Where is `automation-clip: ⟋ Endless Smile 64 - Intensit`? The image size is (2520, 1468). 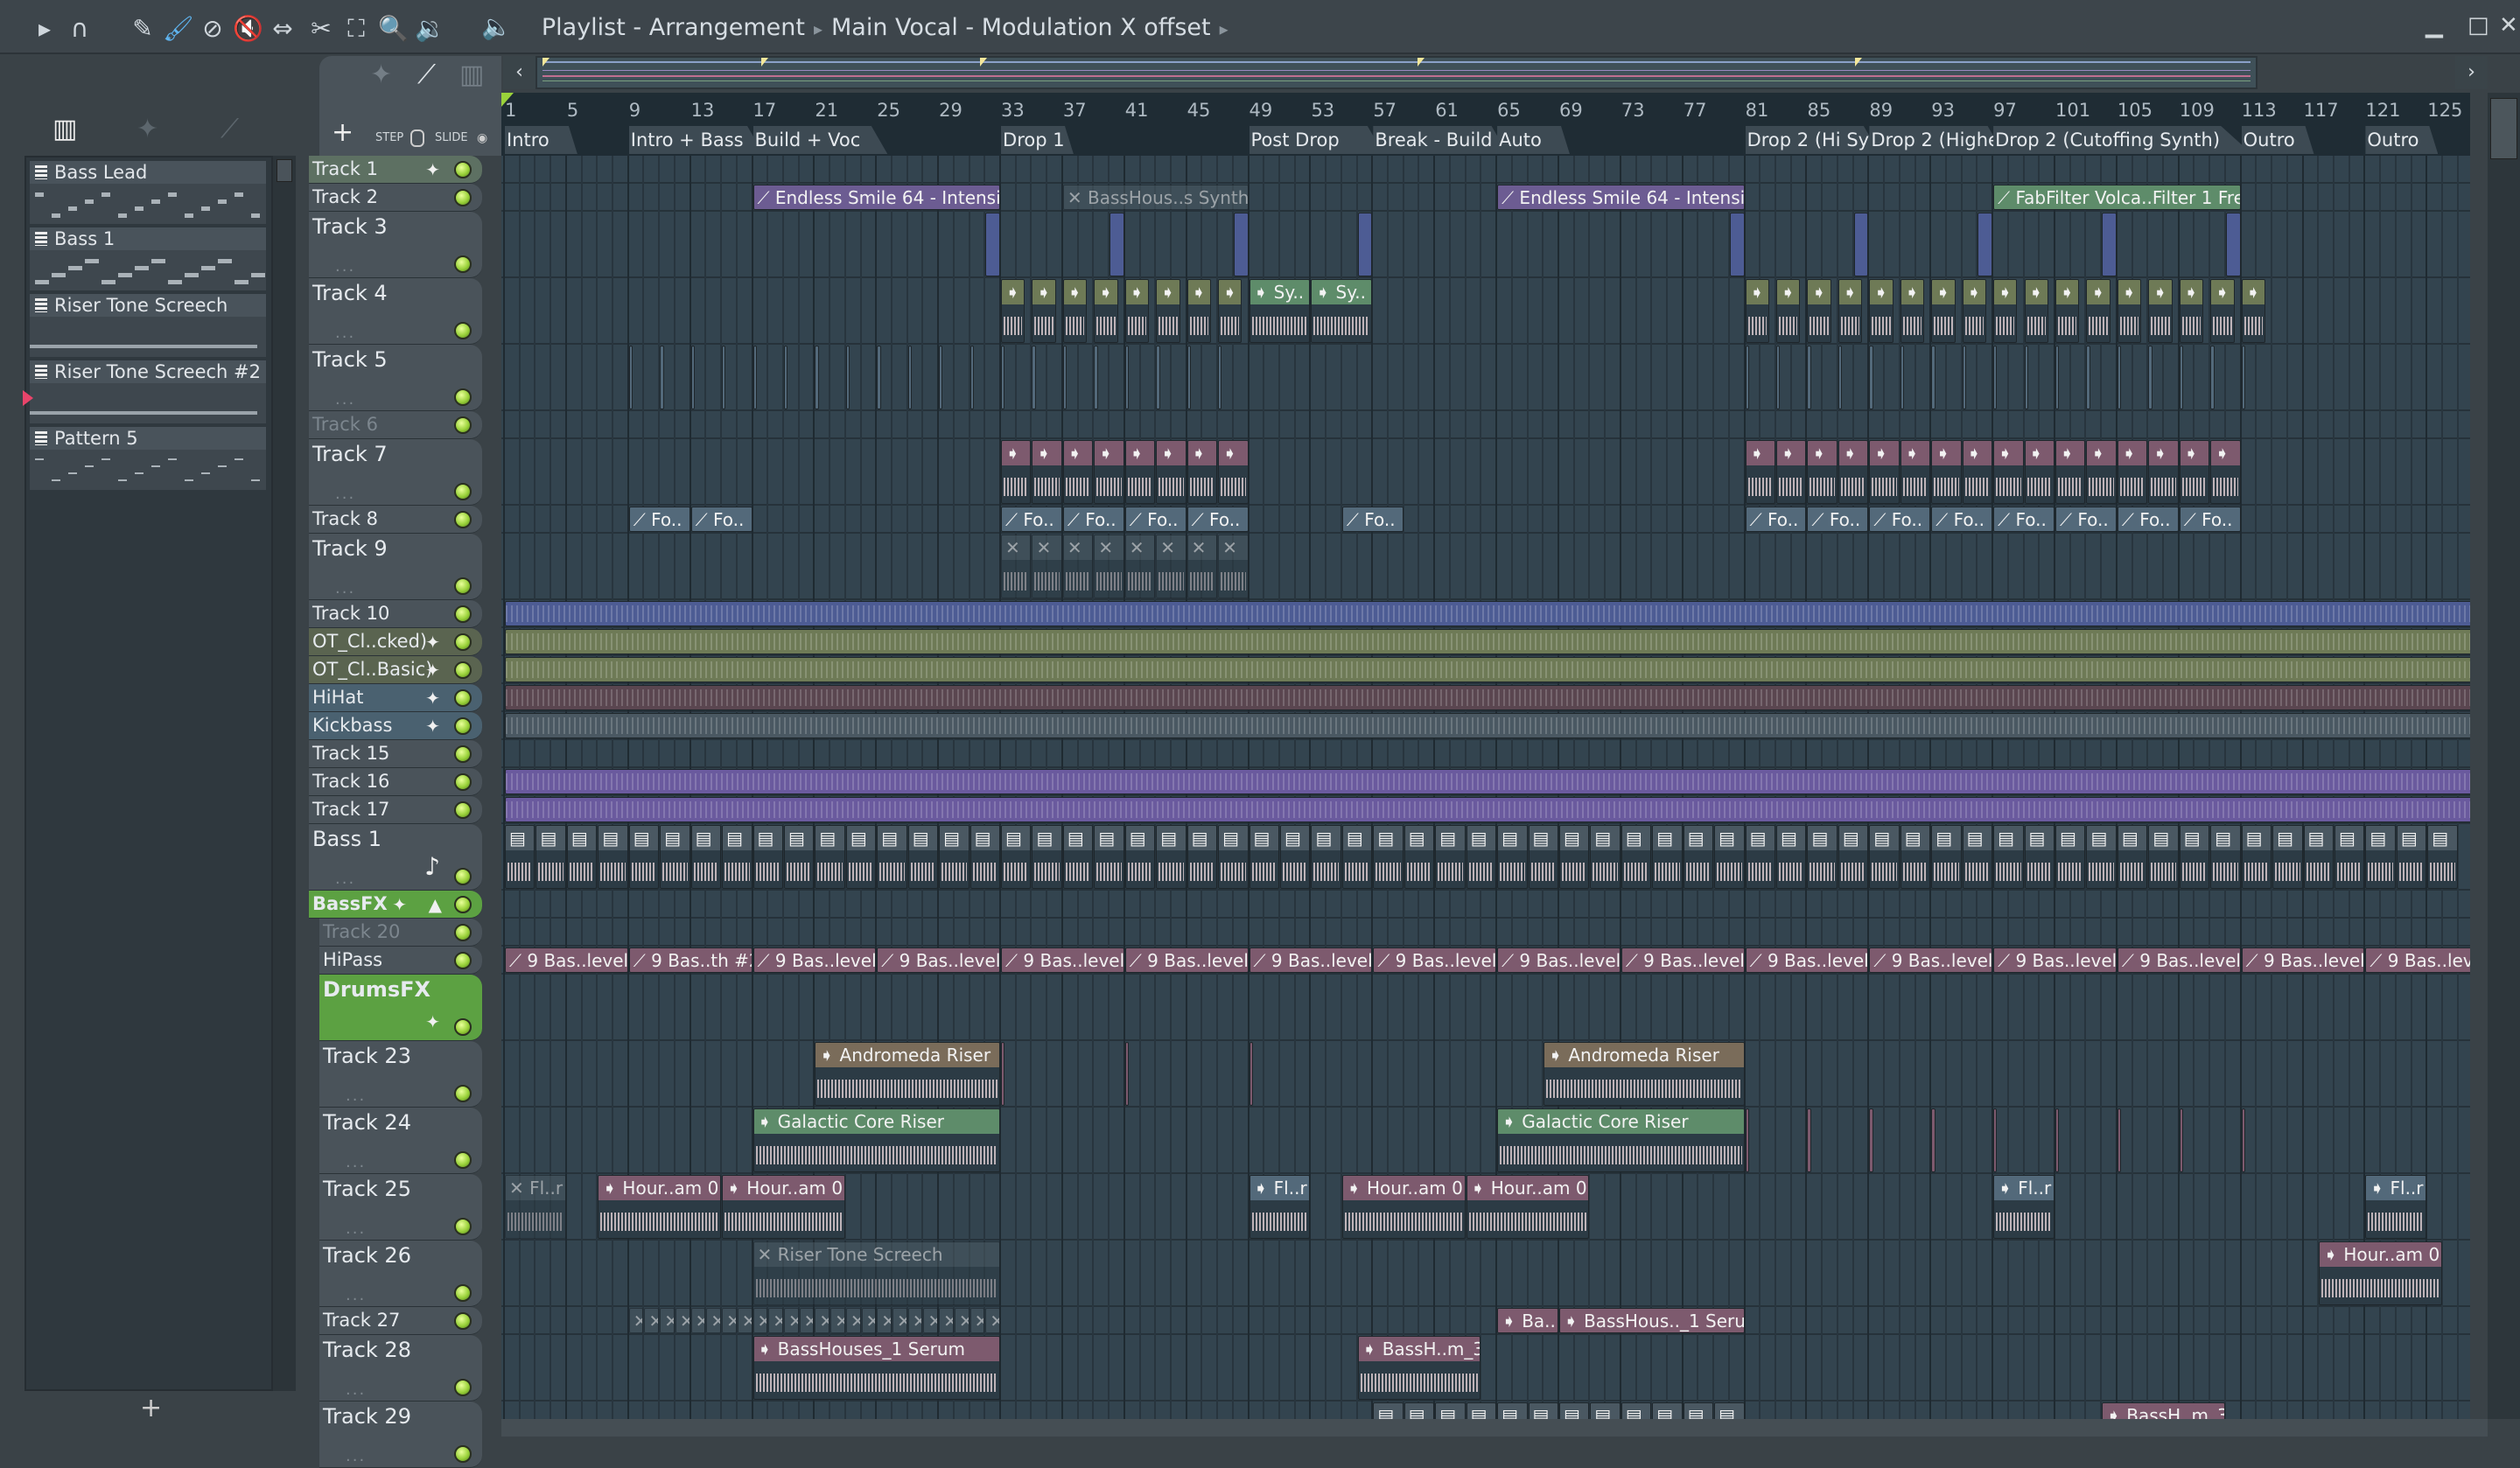 automation-clip: ⟋ Endless Smile 64 - Intensit is located at coordinates (876, 197).